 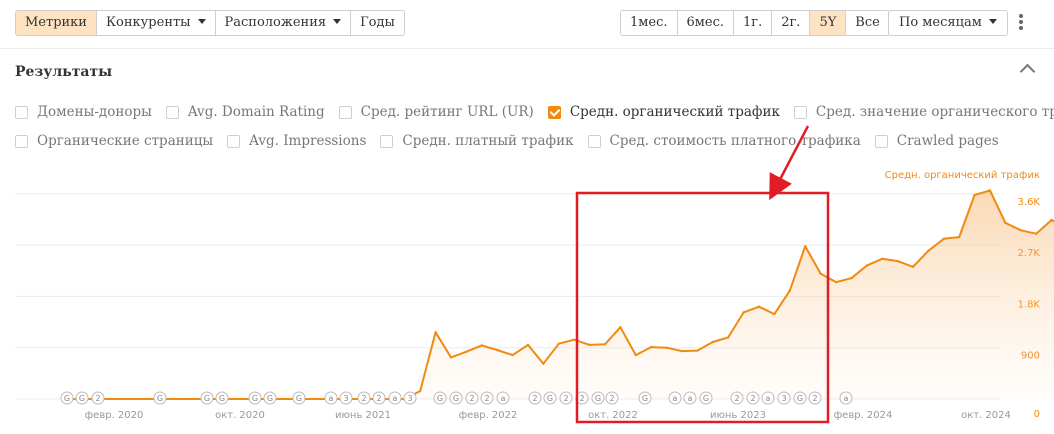 What do you see at coordinates (114, 415) in the screenshot?
I see `x-tick-label: февр. 2020` at bounding box center [114, 415].